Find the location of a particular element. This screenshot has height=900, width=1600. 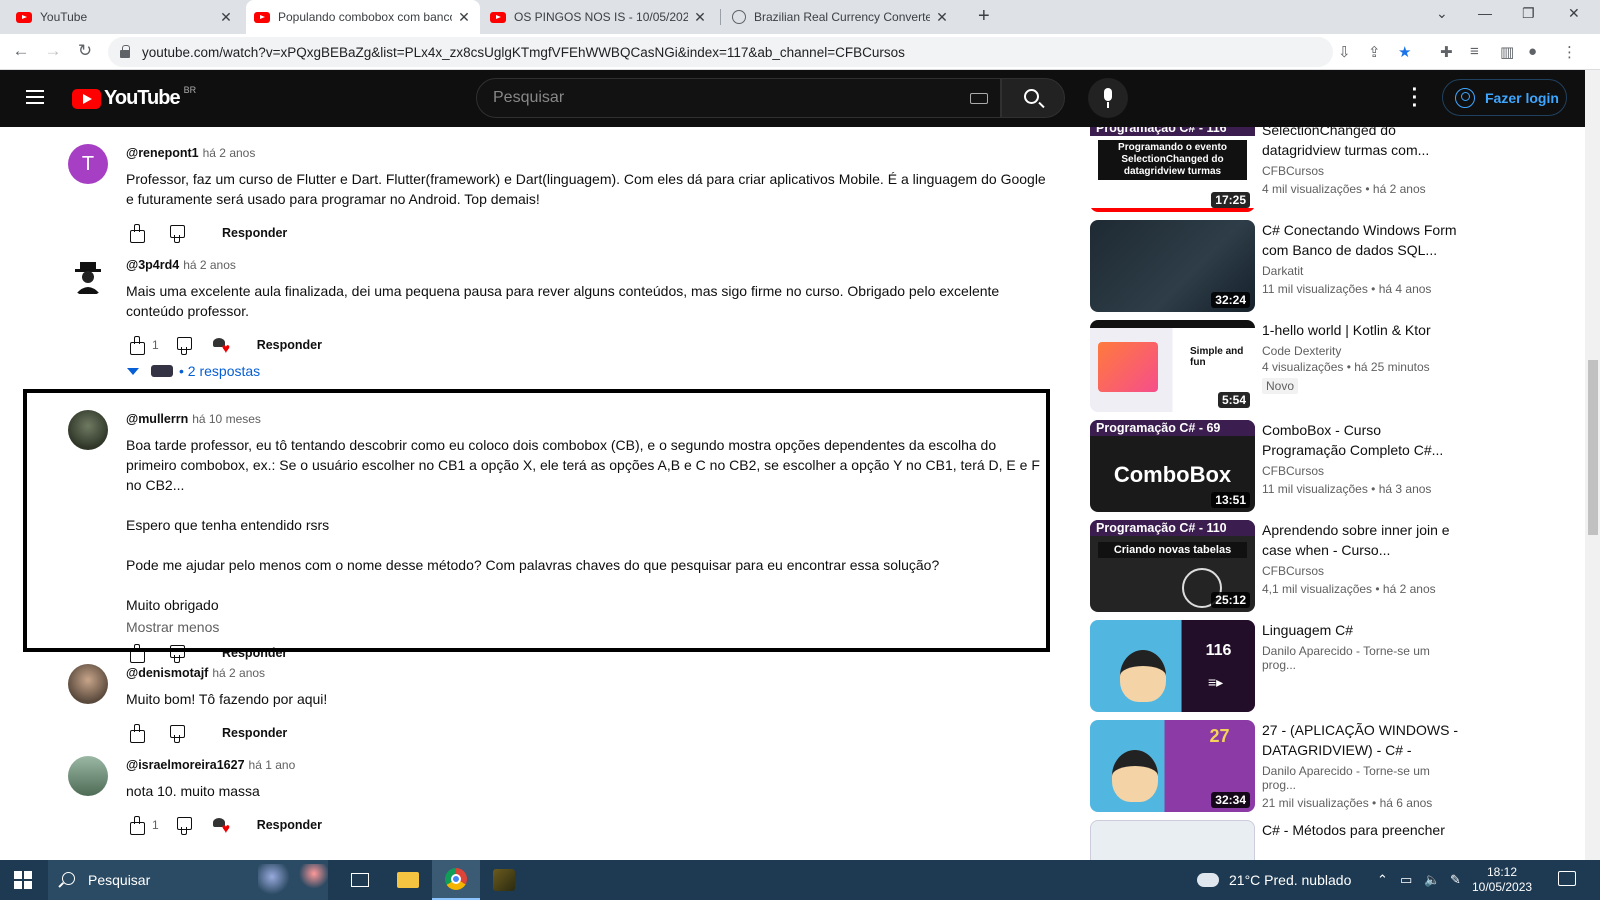

menu-icon is located at coordinates (35, 97).